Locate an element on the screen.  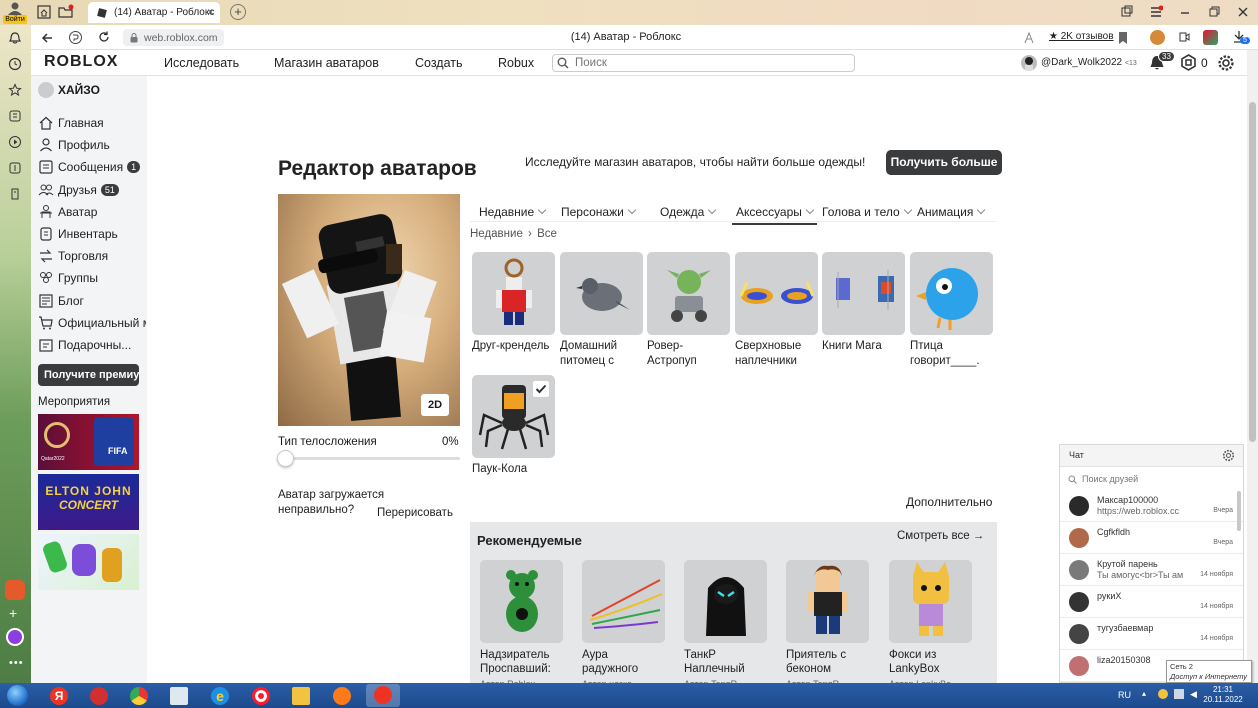
nav-create: Создать is located at coordinates (439, 63).